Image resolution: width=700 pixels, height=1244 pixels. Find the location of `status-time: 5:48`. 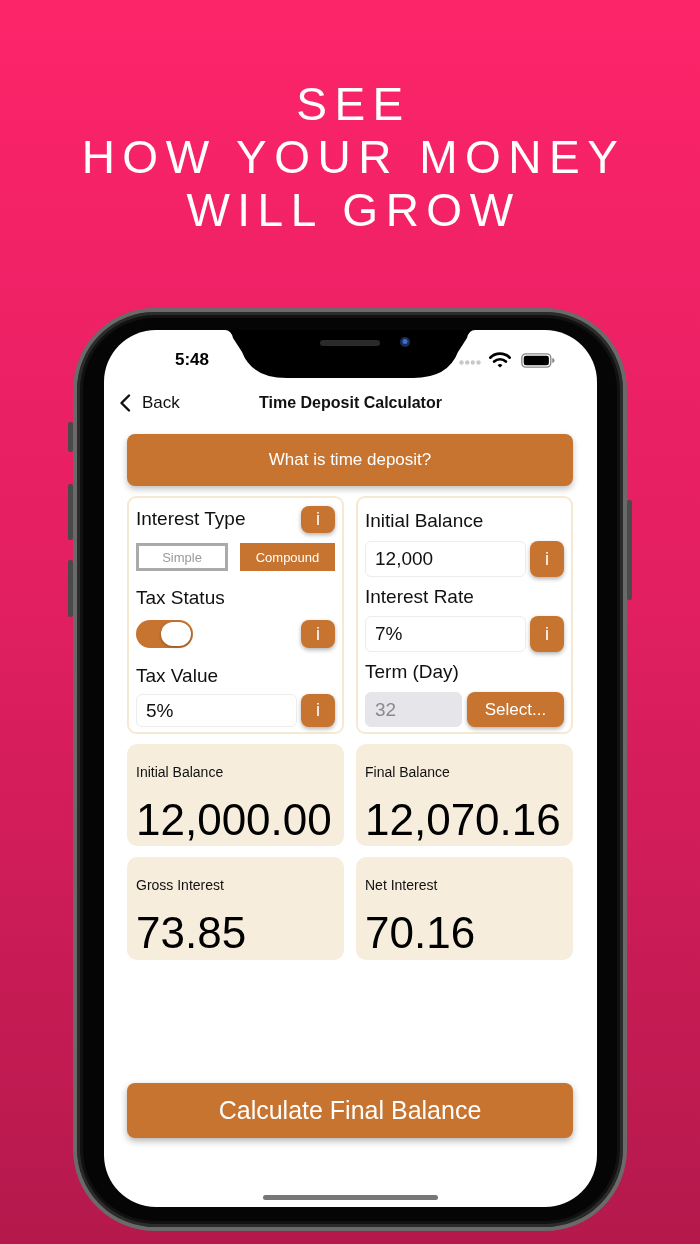

status-time: 5:48 is located at coordinates (192, 360).